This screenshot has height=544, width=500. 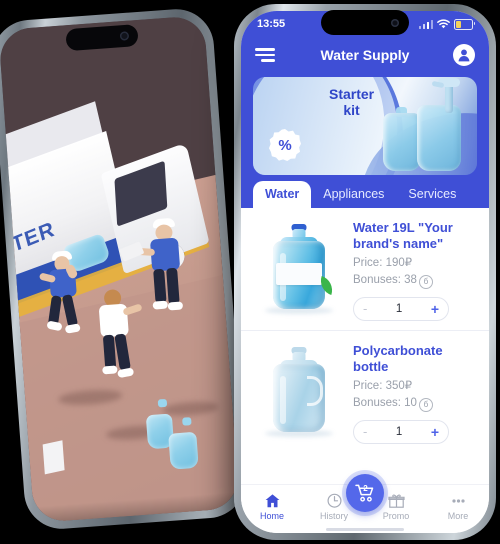 What do you see at coordinates (458, 516) in the screenshot?
I see `nav-label-more: More` at bounding box center [458, 516].